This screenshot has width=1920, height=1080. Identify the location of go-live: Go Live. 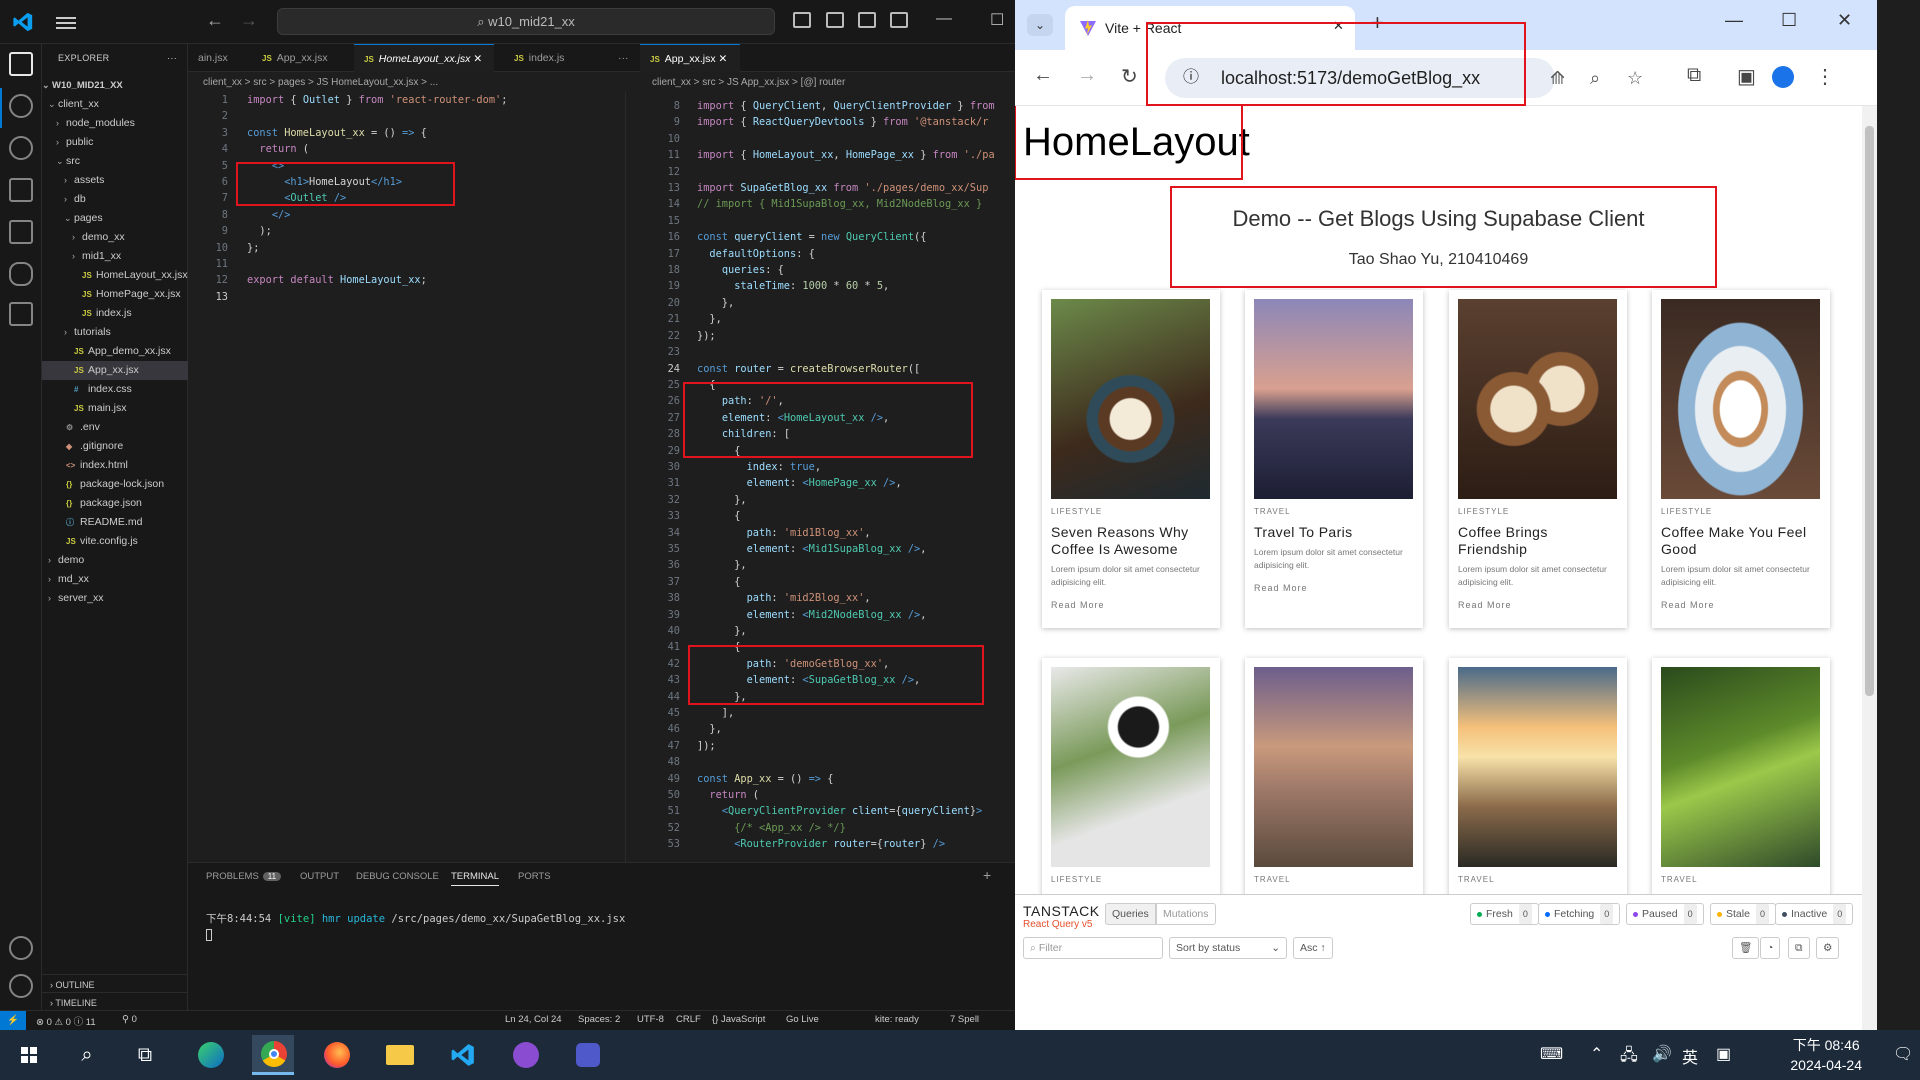
(802, 1019).